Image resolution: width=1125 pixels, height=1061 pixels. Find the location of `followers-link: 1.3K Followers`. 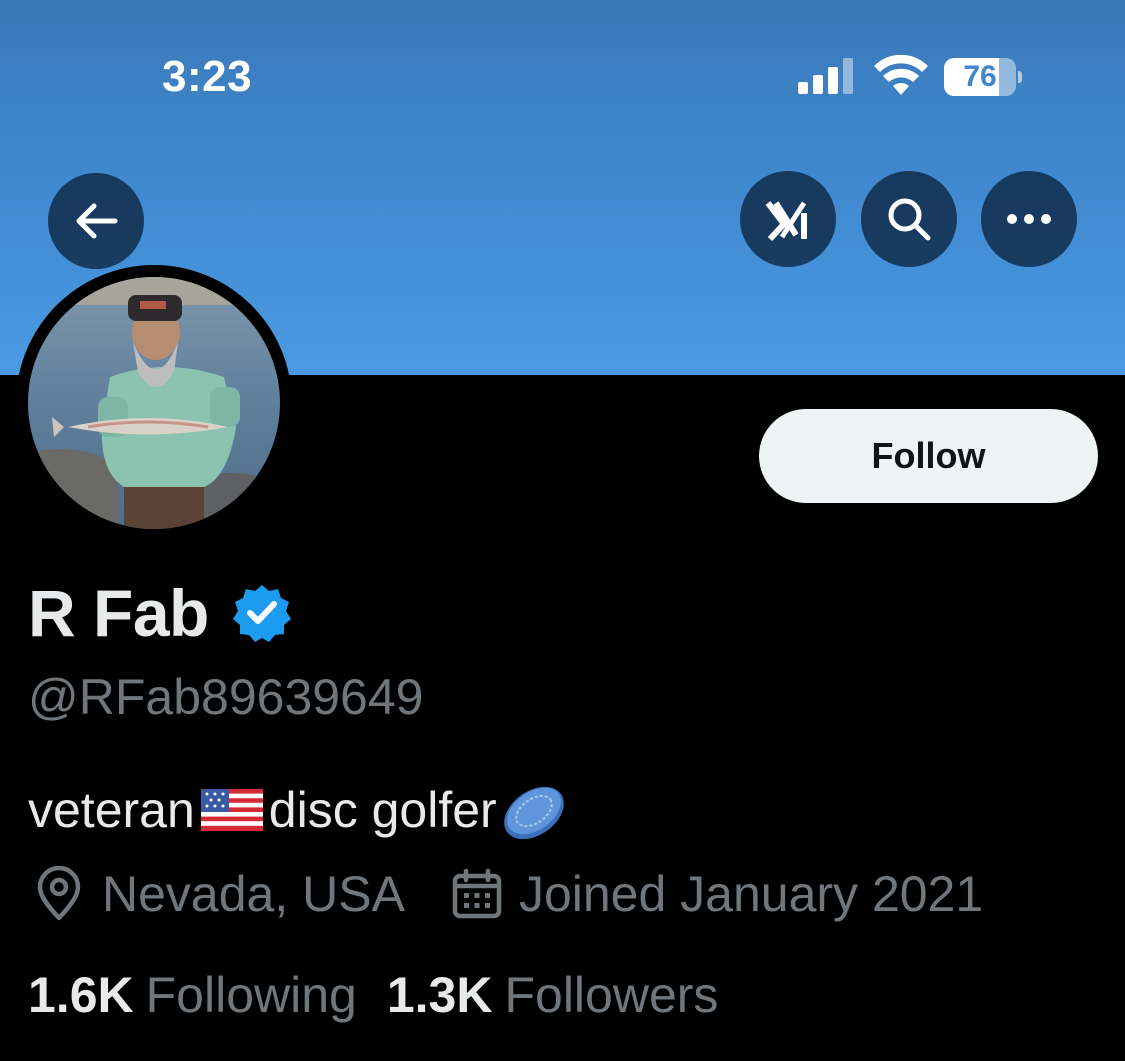

followers-link: 1.3K Followers is located at coordinates (553, 995).